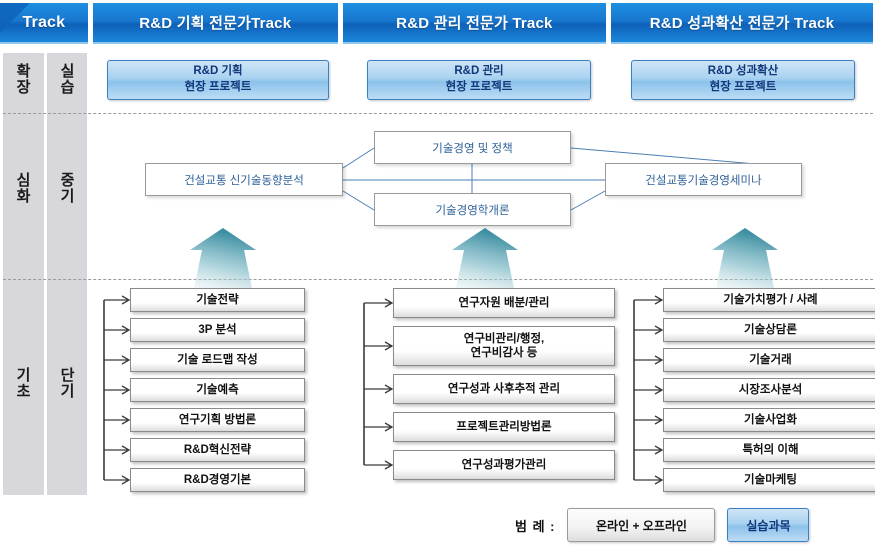 This screenshot has width=875, height=558. Describe the element at coordinates (23, 87) in the screenshot. I see `sidebar-level-expansion-char2: 장` at that location.